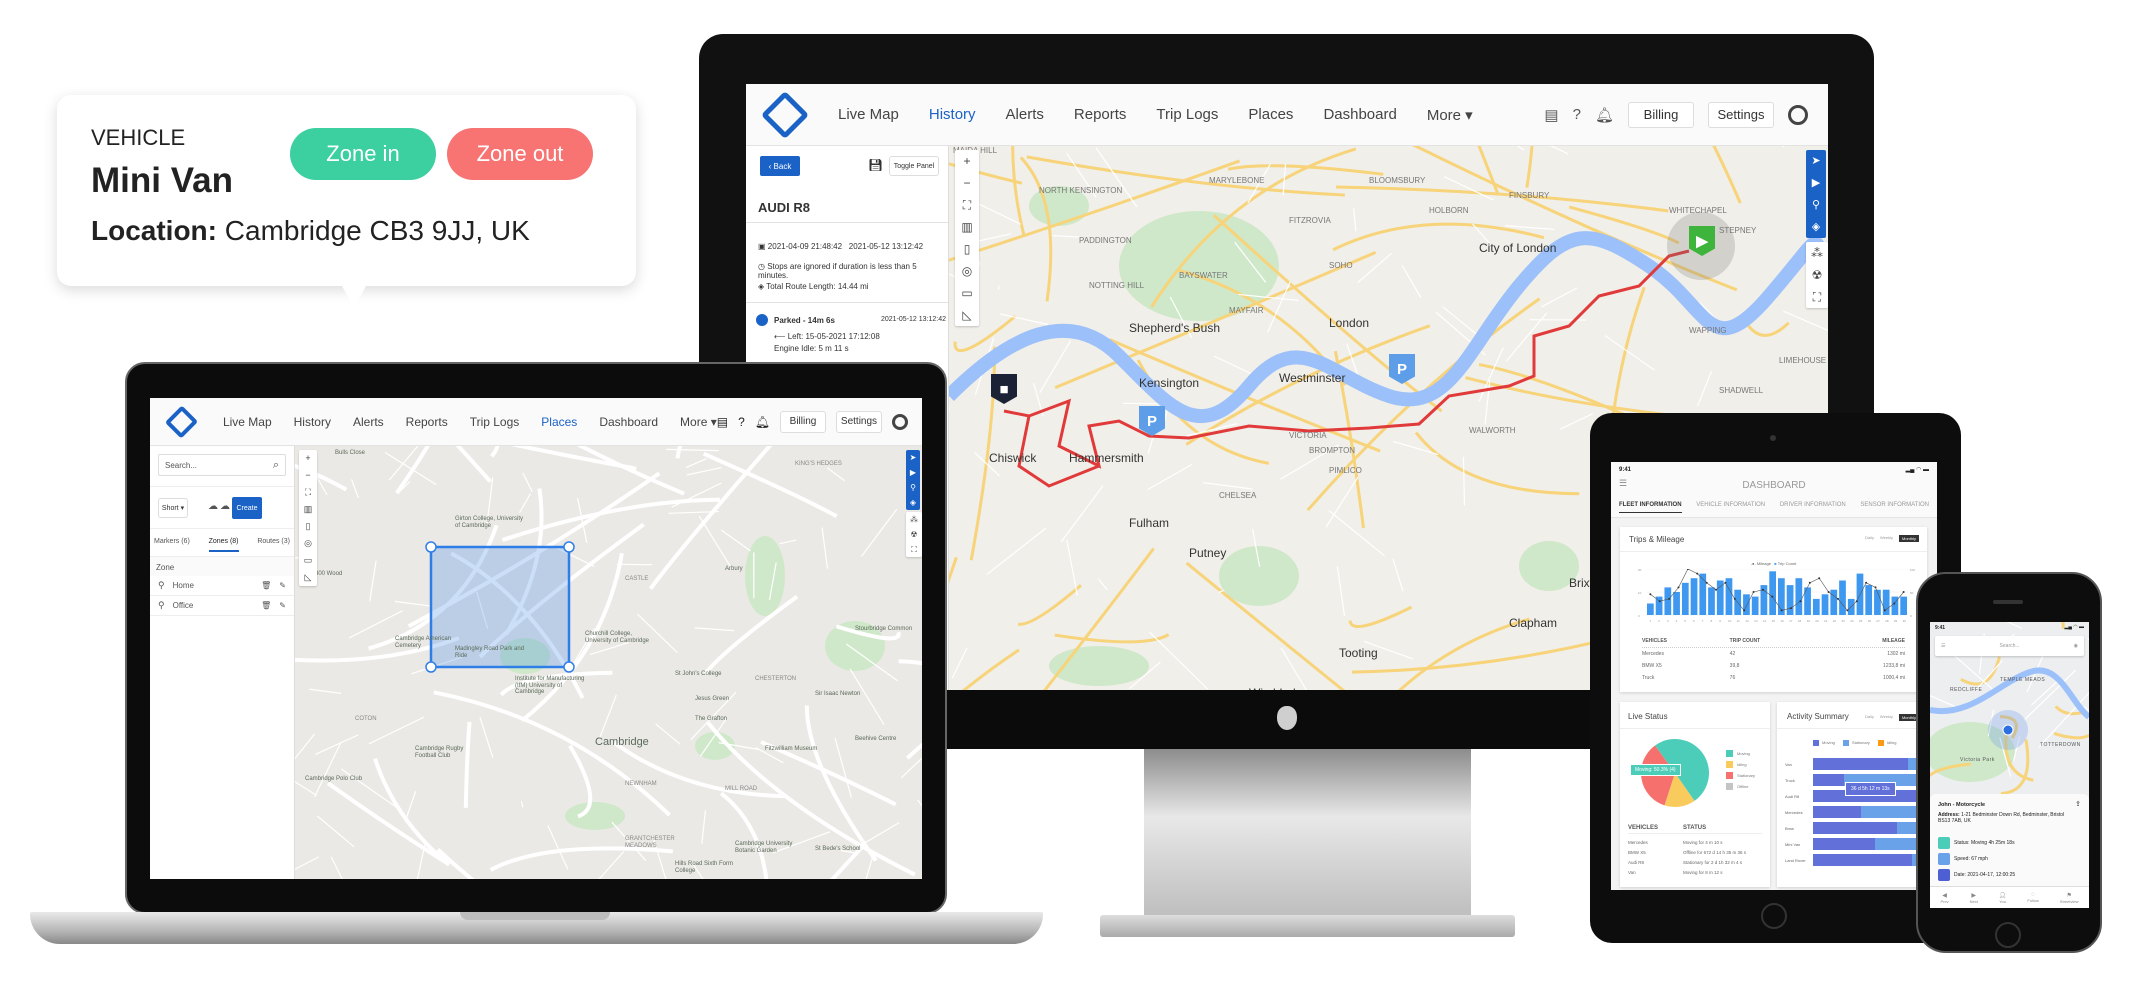 The height and width of the screenshot is (998, 2136). I want to click on phone-search-input: ☰ Search... ◉, so click(2009, 646).